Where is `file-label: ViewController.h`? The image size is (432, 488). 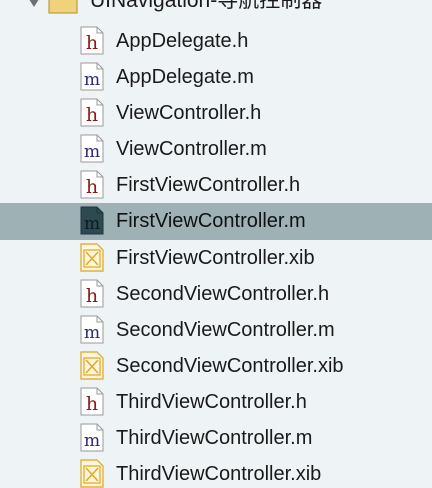 file-label: ViewController.h is located at coordinates (189, 113).